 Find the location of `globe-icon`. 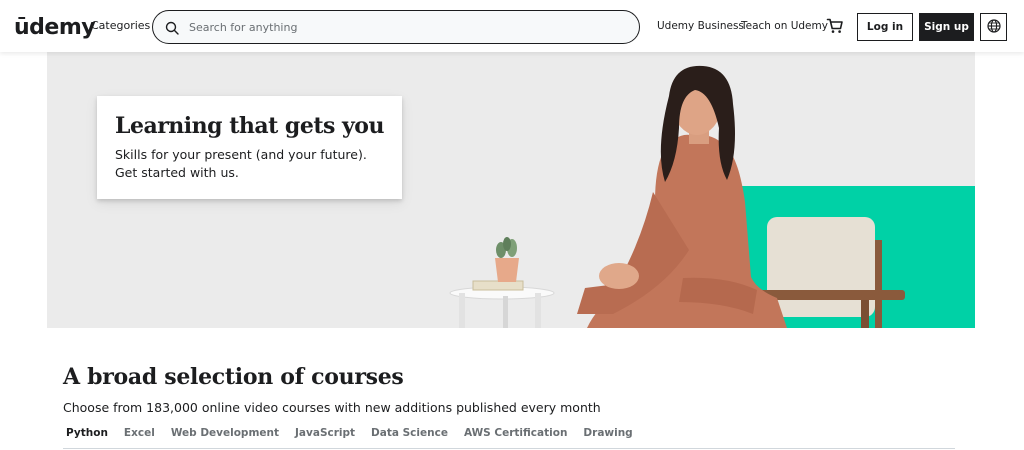

globe-icon is located at coordinates (993, 27).